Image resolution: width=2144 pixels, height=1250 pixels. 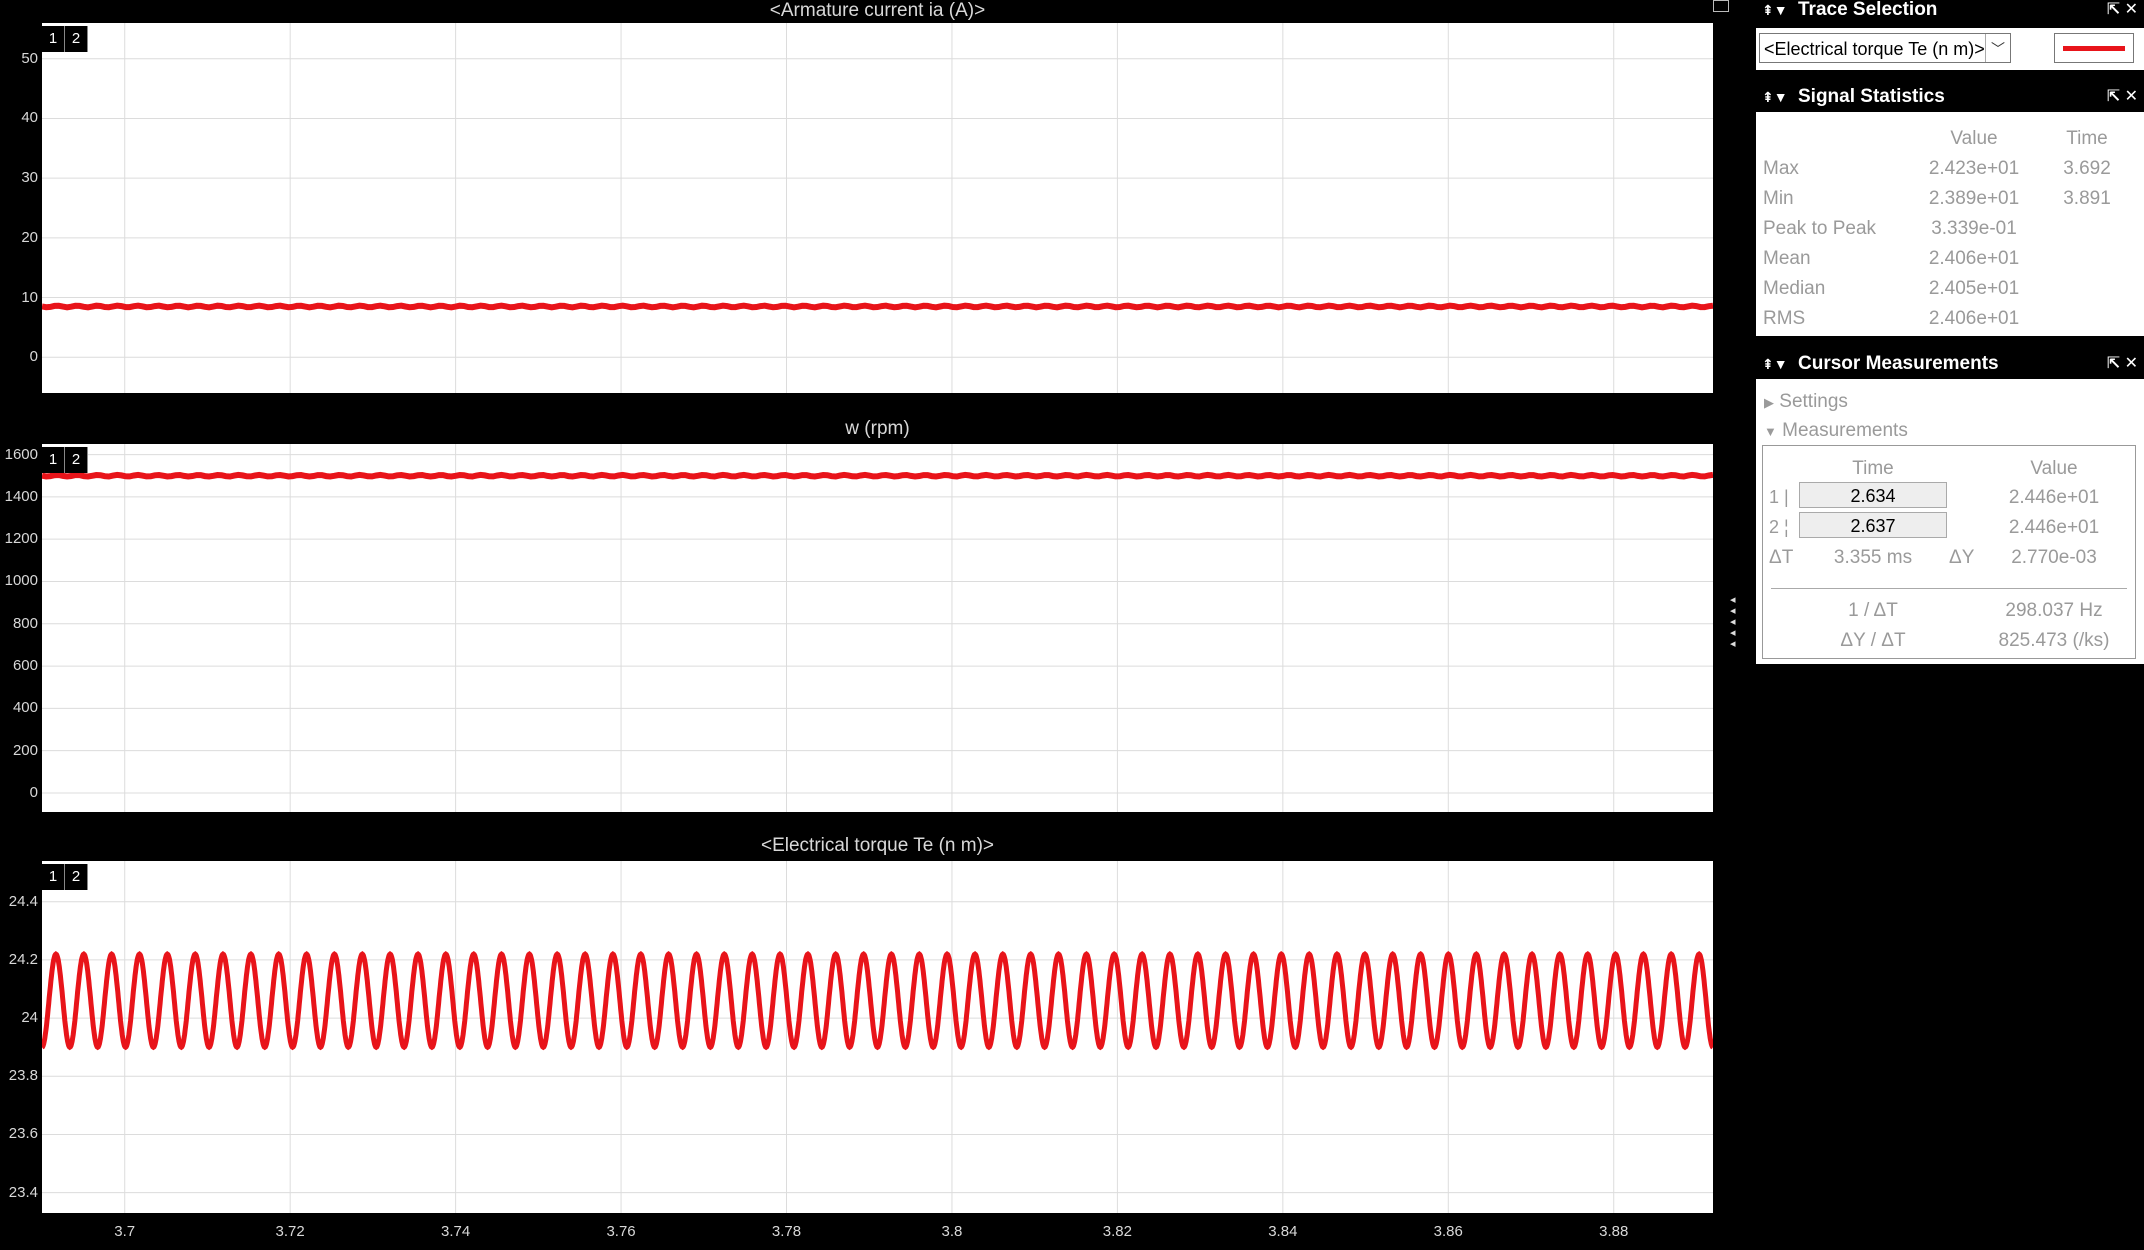 I want to click on trace-select: <Electrical torque Te (n m)> ﹀, so click(x=1885, y=48).